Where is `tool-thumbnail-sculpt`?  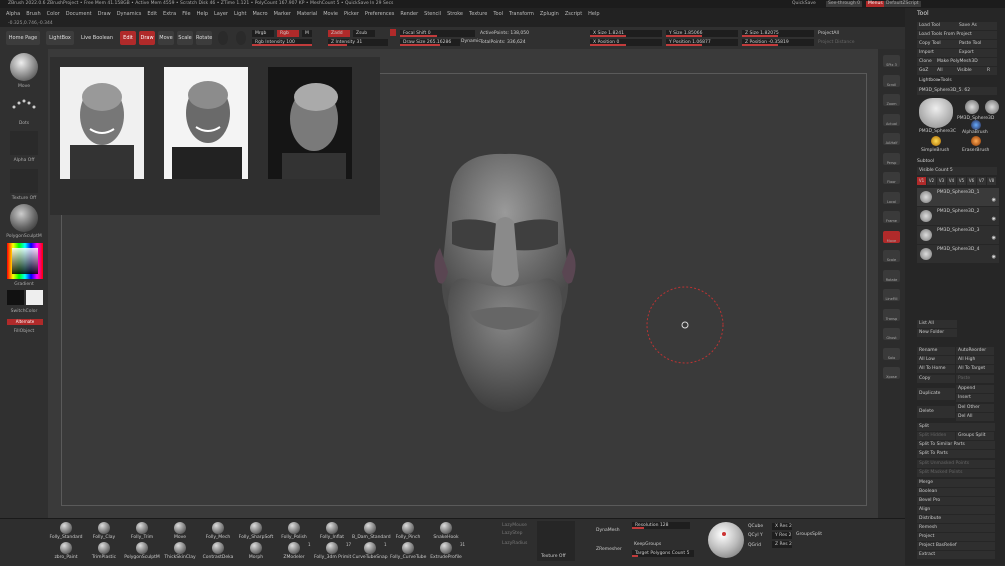
tool-thumbnail-sculpt is located at coordinates (936, 113).